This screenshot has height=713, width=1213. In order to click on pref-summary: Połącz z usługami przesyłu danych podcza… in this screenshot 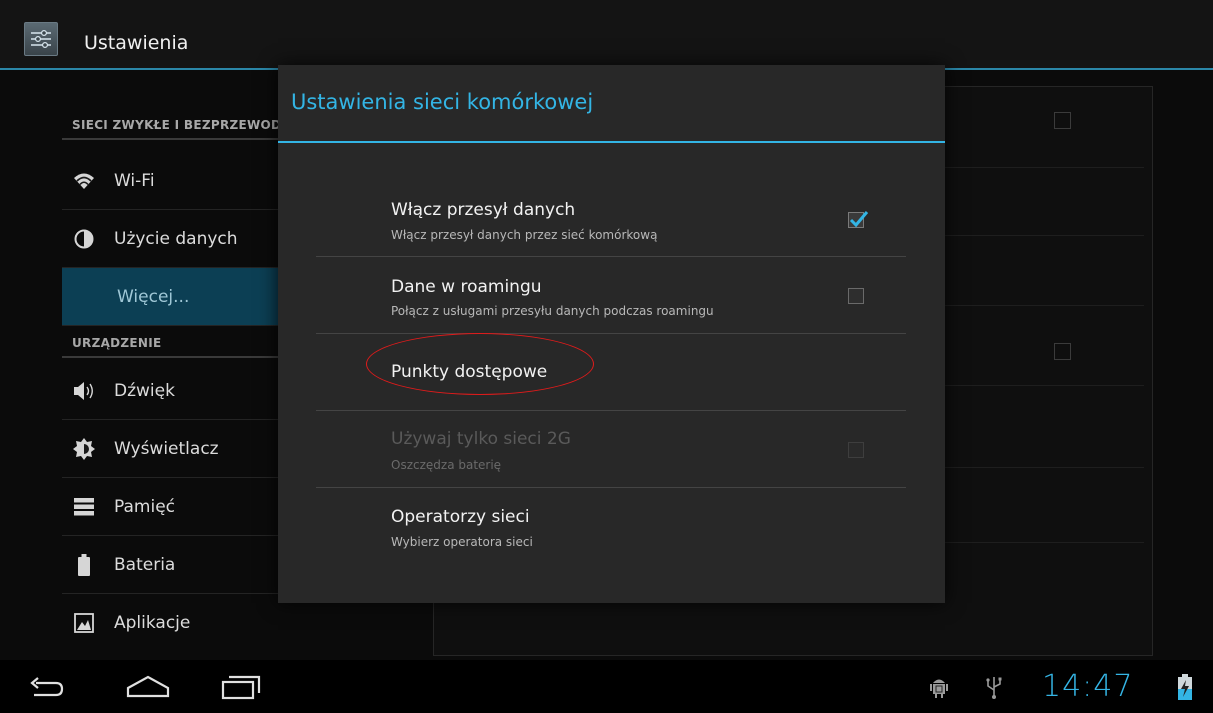, I will do `click(552, 311)`.